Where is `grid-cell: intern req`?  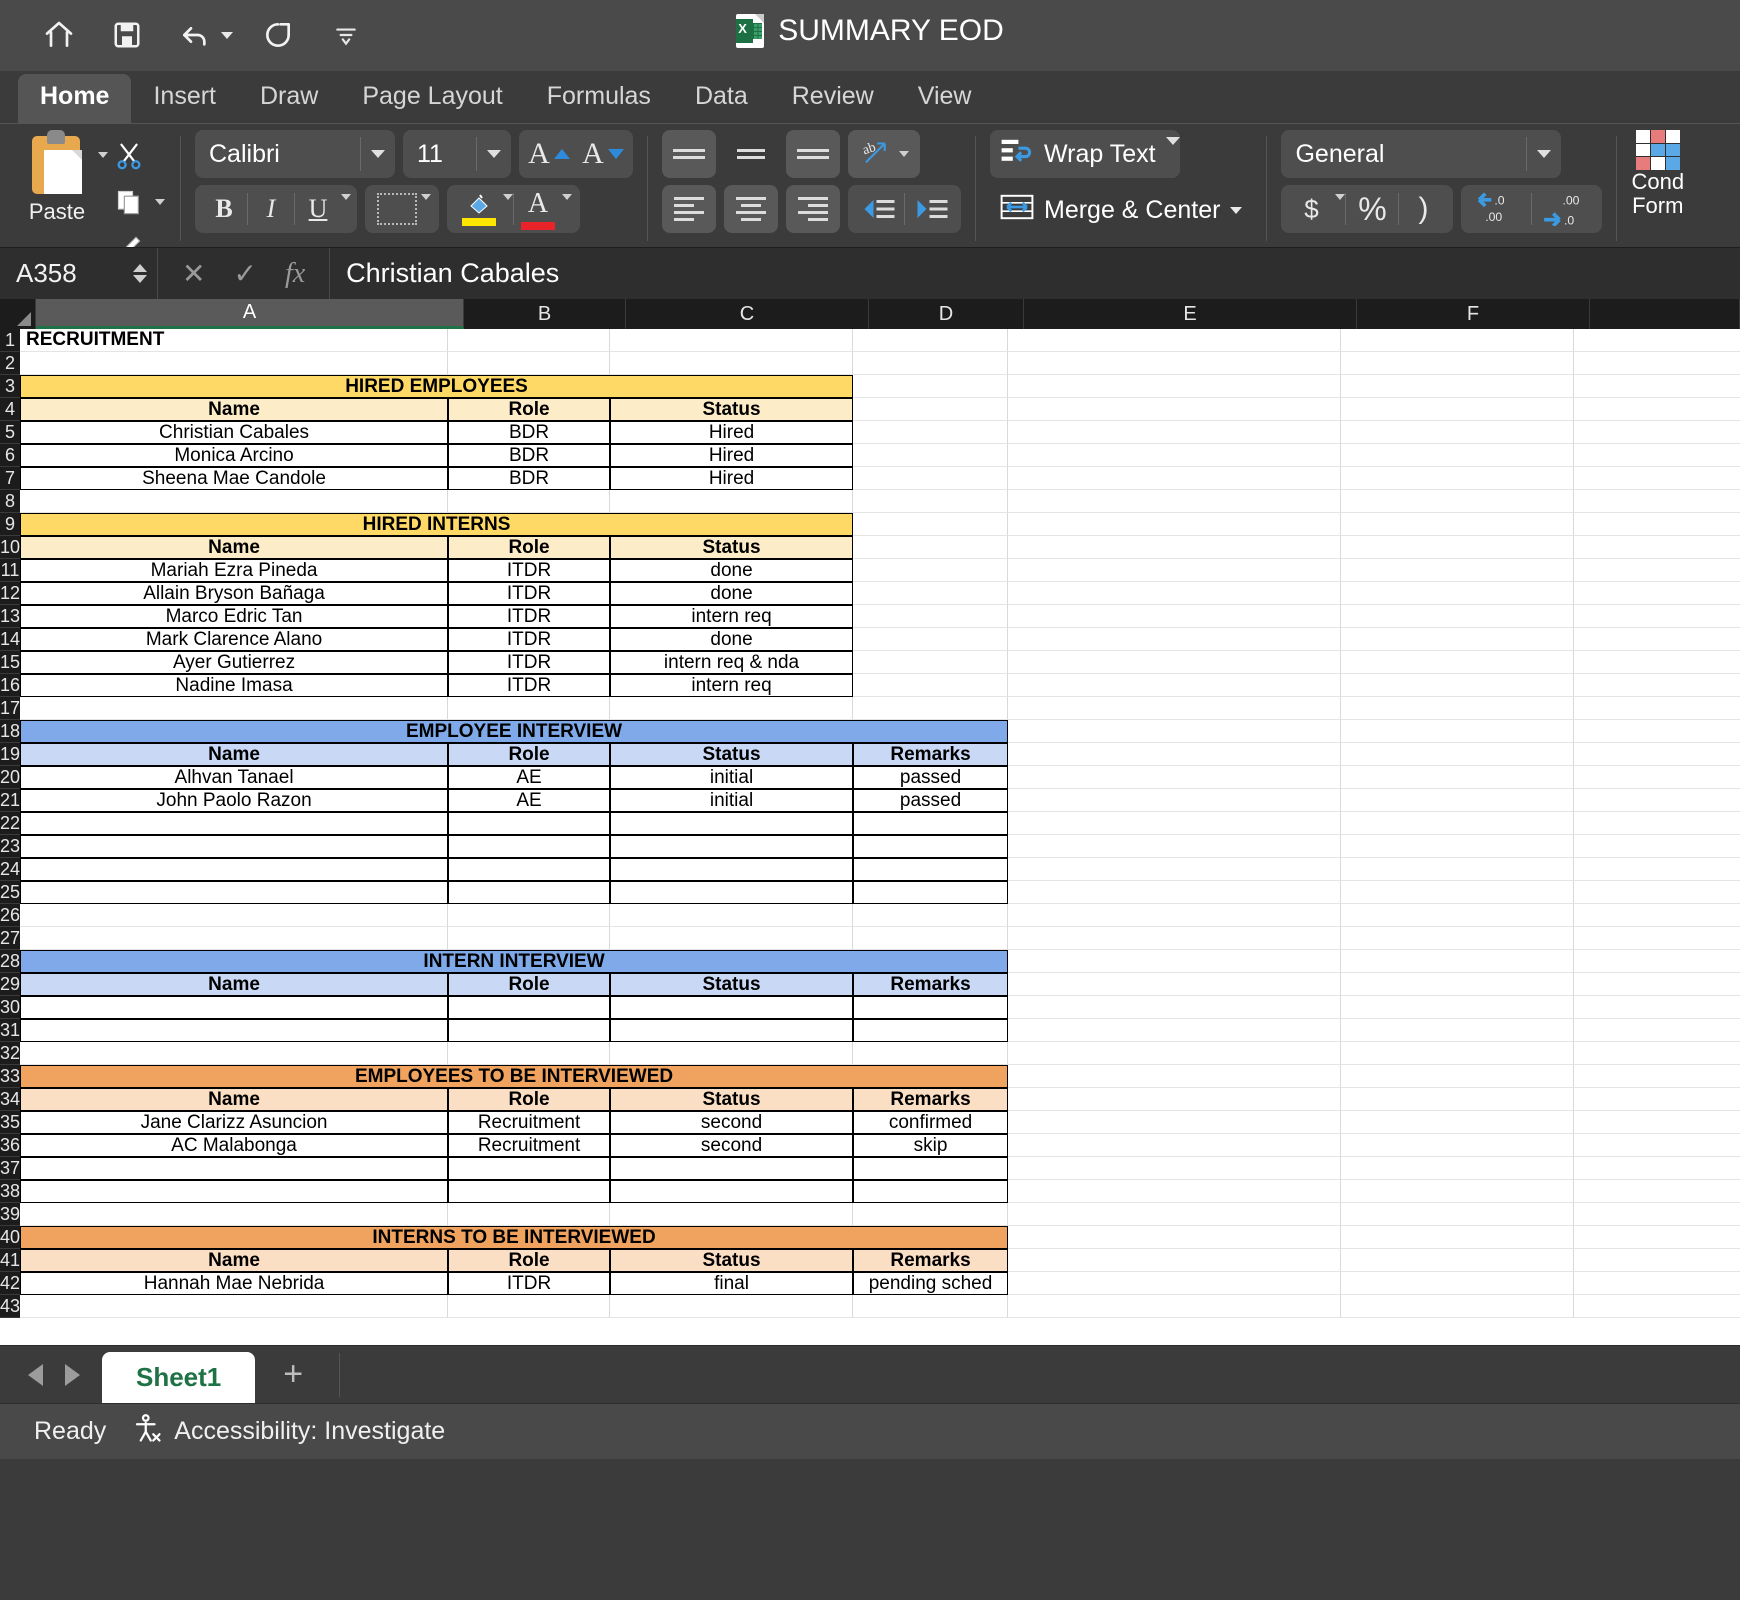 grid-cell: intern req is located at coordinates (732, 685).